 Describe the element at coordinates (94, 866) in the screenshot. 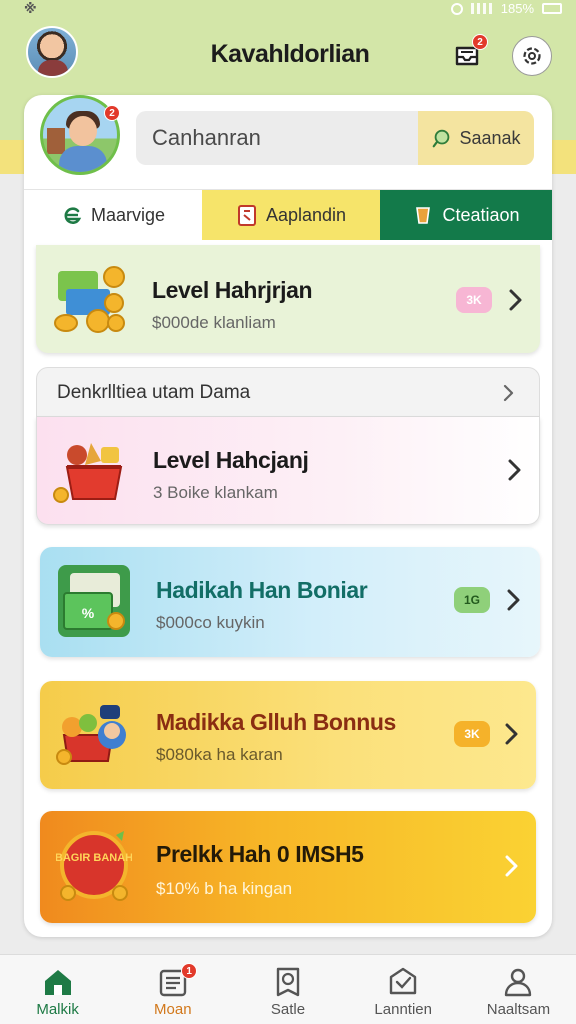

I see `bonus-ball-icon: BAGIR BANAH` at that location.